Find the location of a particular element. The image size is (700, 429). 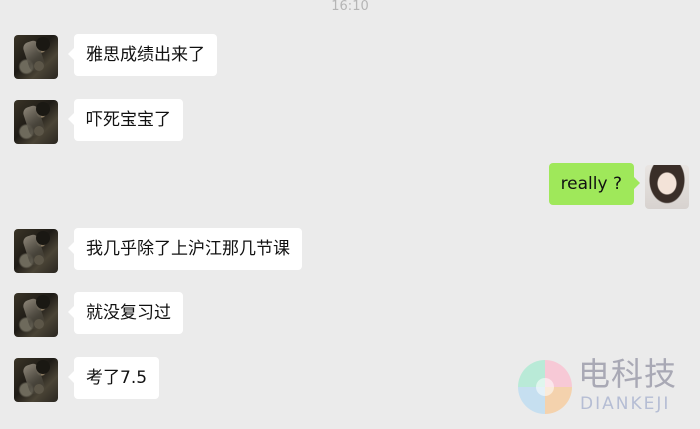

message-bubble: 雅思成绩出来了 is located at coordinates (142, 55).